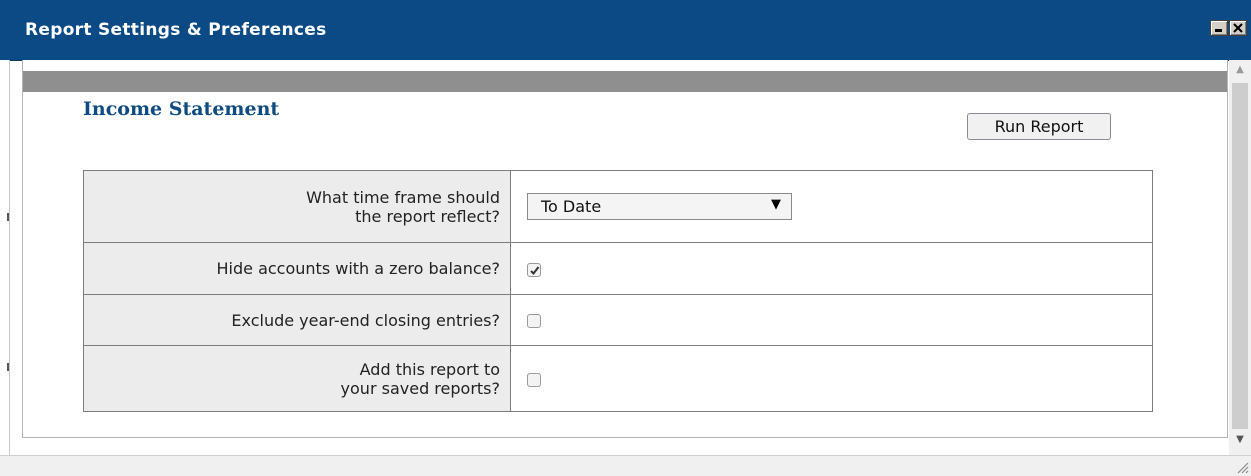 This screenshot has width=1251, height=476. I want to click on hide-zero-label: Hide accounts with a zero balance?, so click(297, 268).